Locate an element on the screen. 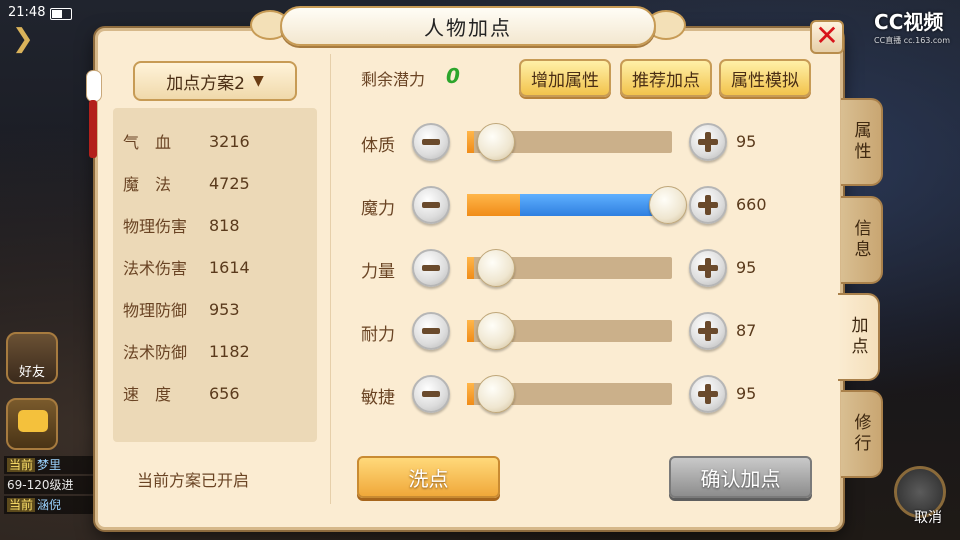 This screenshot has width=960, height=540. friends-label: 好友 is located at coordinates (31, 372).